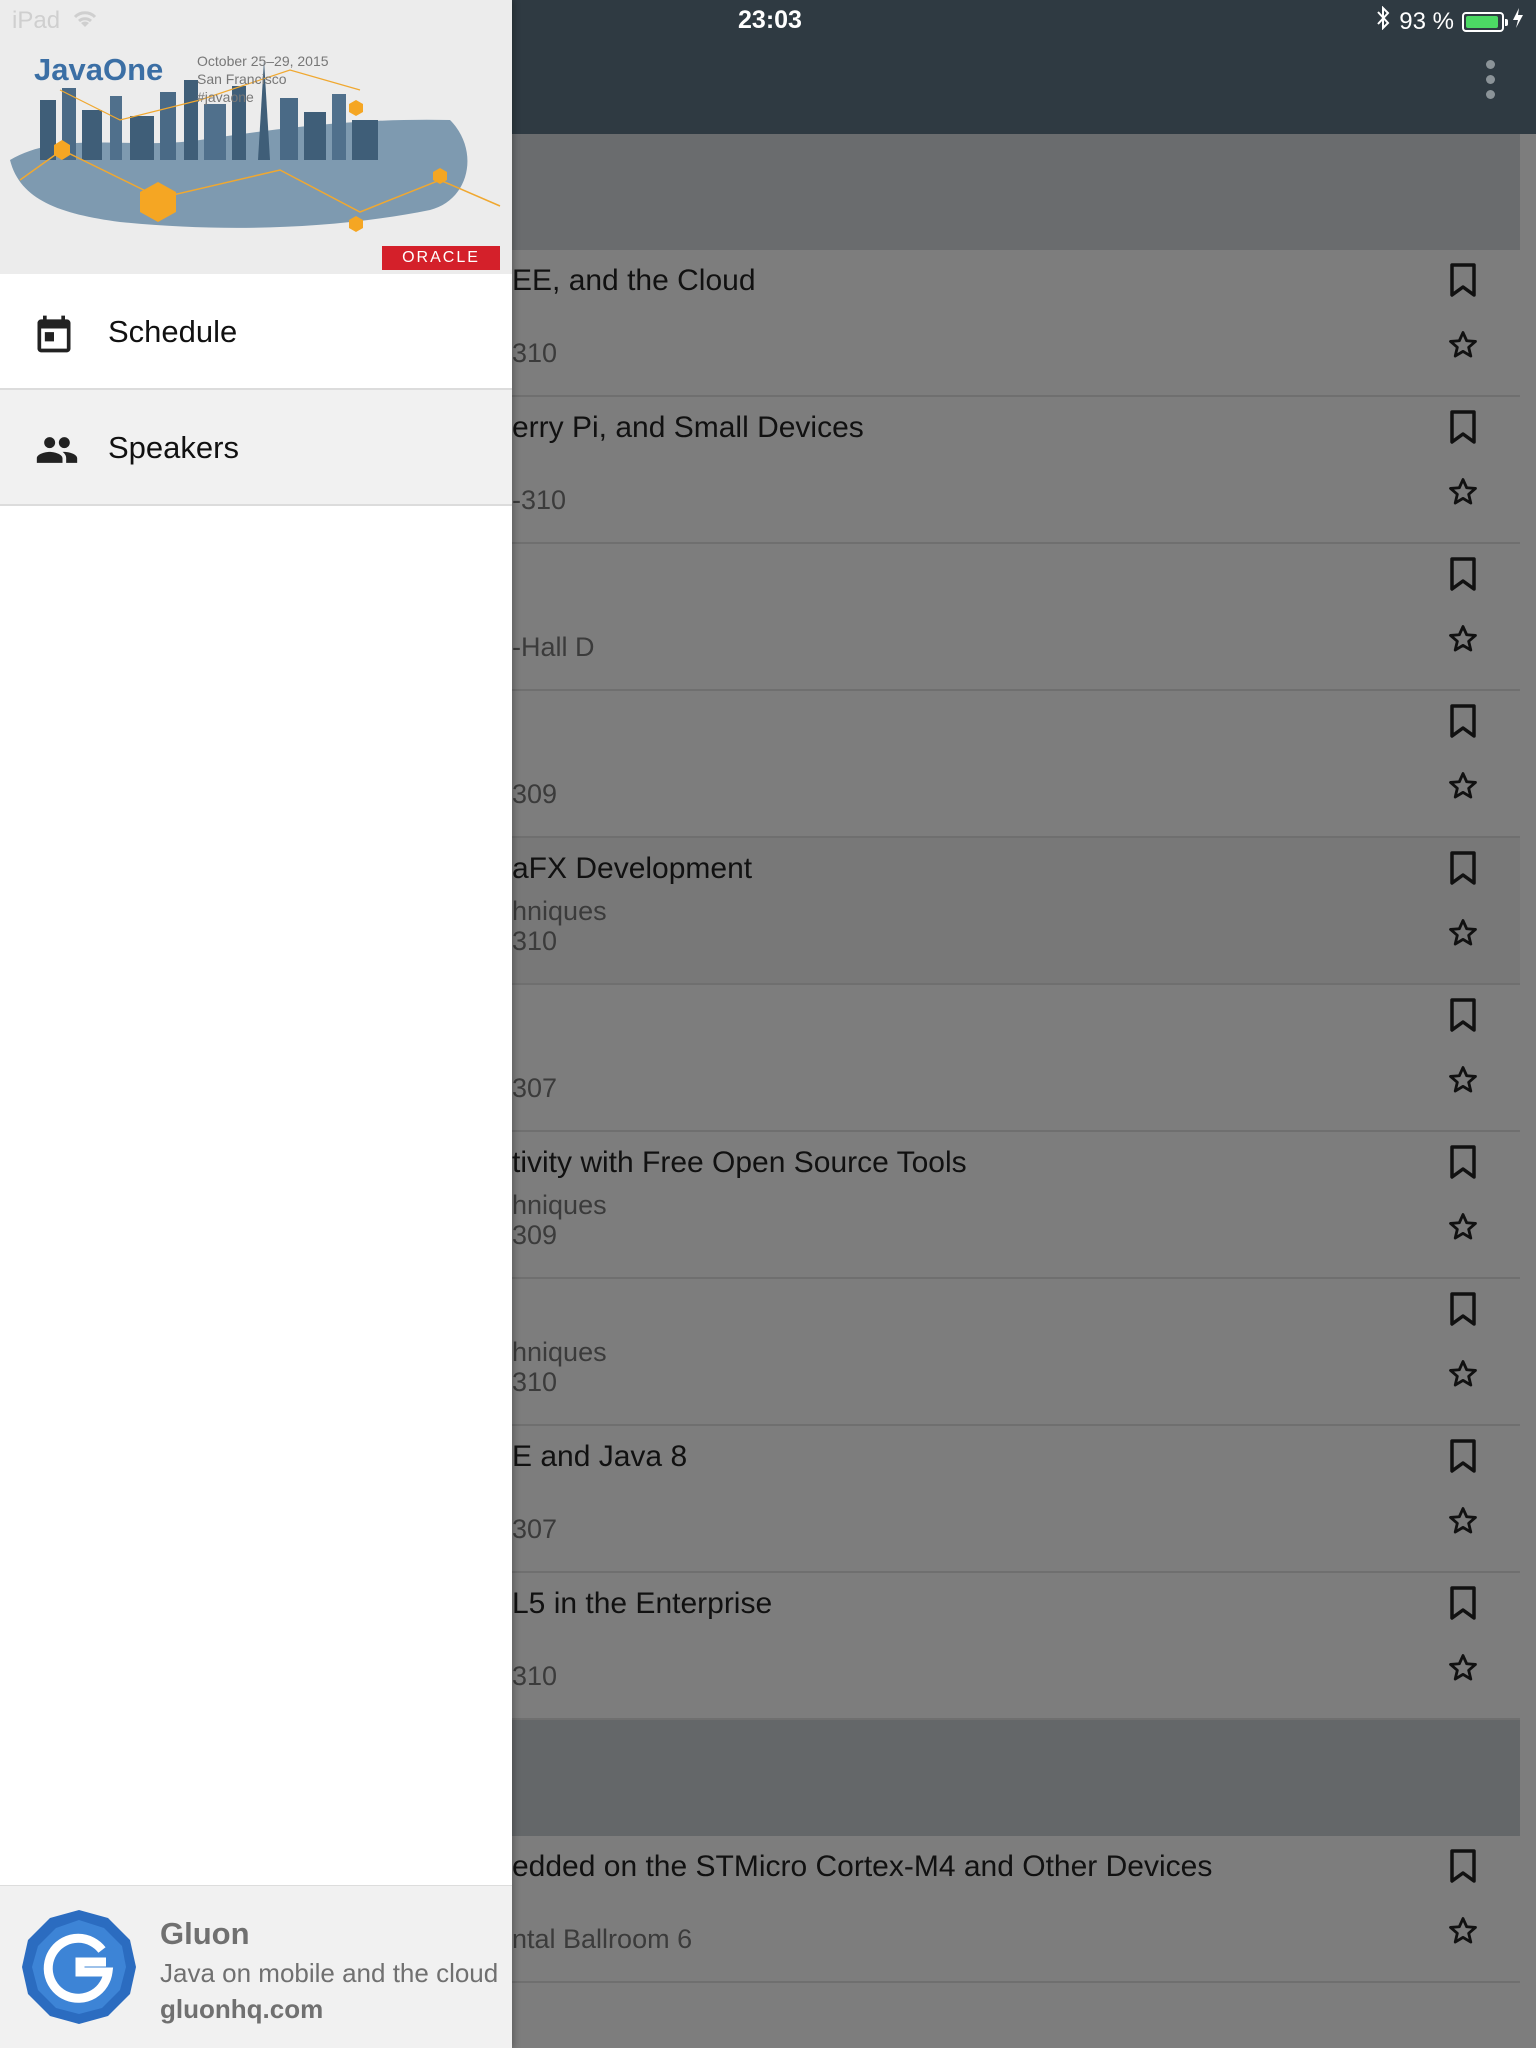 Image resolution: width=1536 pixels, height=2048 pixels. Describe the element at coordinates (553, 647) in the screenshot. I see `session-room: -Hall D` at that location.